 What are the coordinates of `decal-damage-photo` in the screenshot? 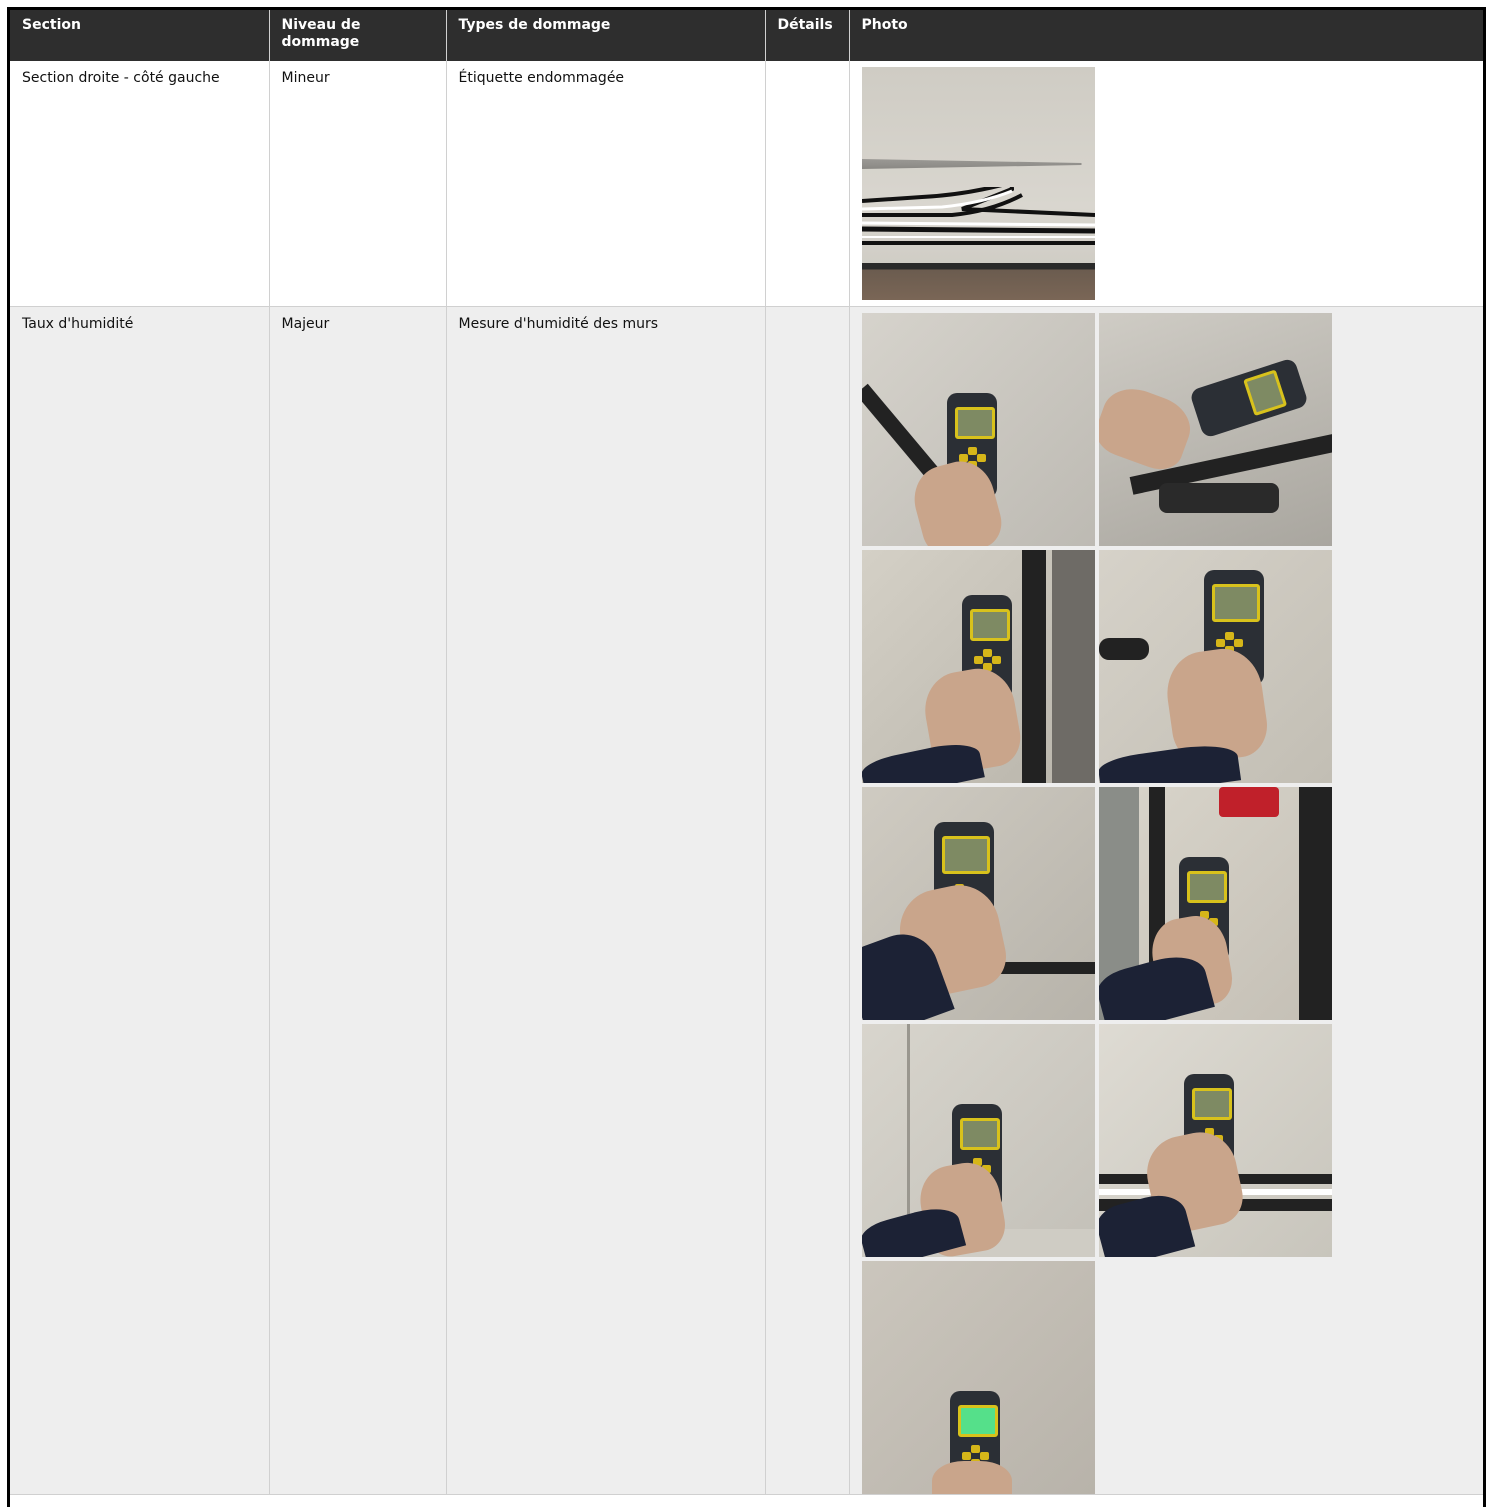 It's located at (978, 183).